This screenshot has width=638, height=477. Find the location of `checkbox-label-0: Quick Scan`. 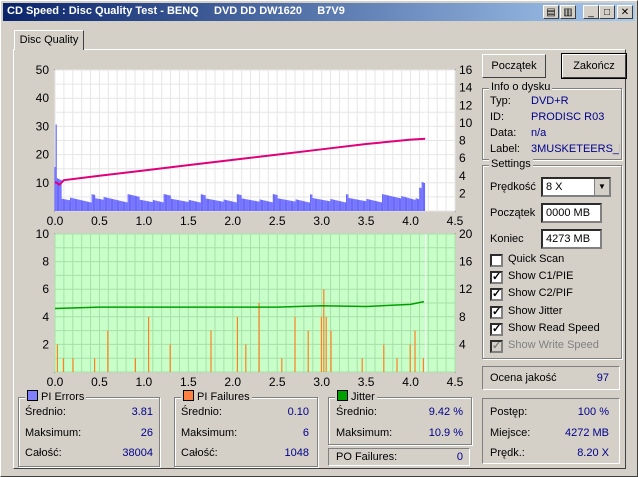

checkbox-label-0: Quick Scan is located at coordinates (536, 259).